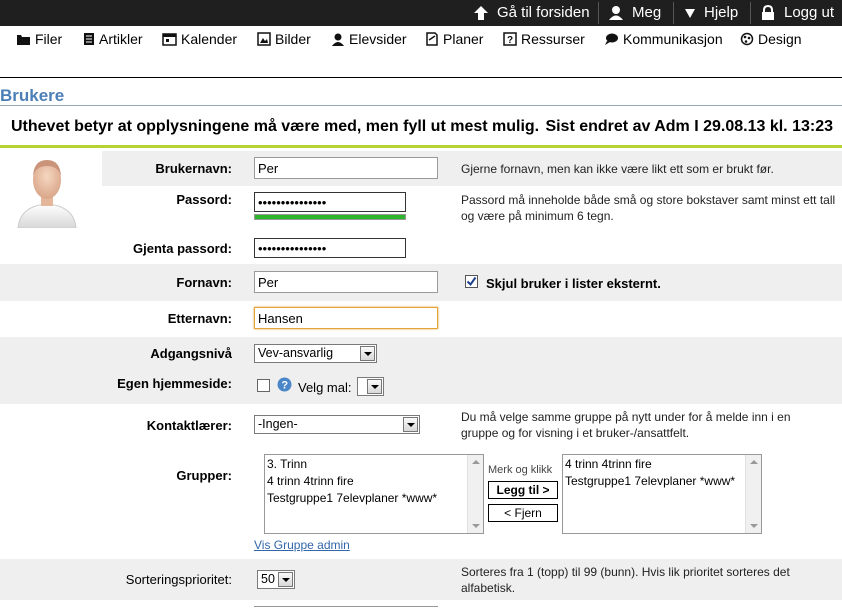 Image resolution: width=842 pixels, height=608 pixels. What do you see at coordinates (330, 248) in the screenshot?
I see `repeat-password-input` at bounding box center [330, 248].